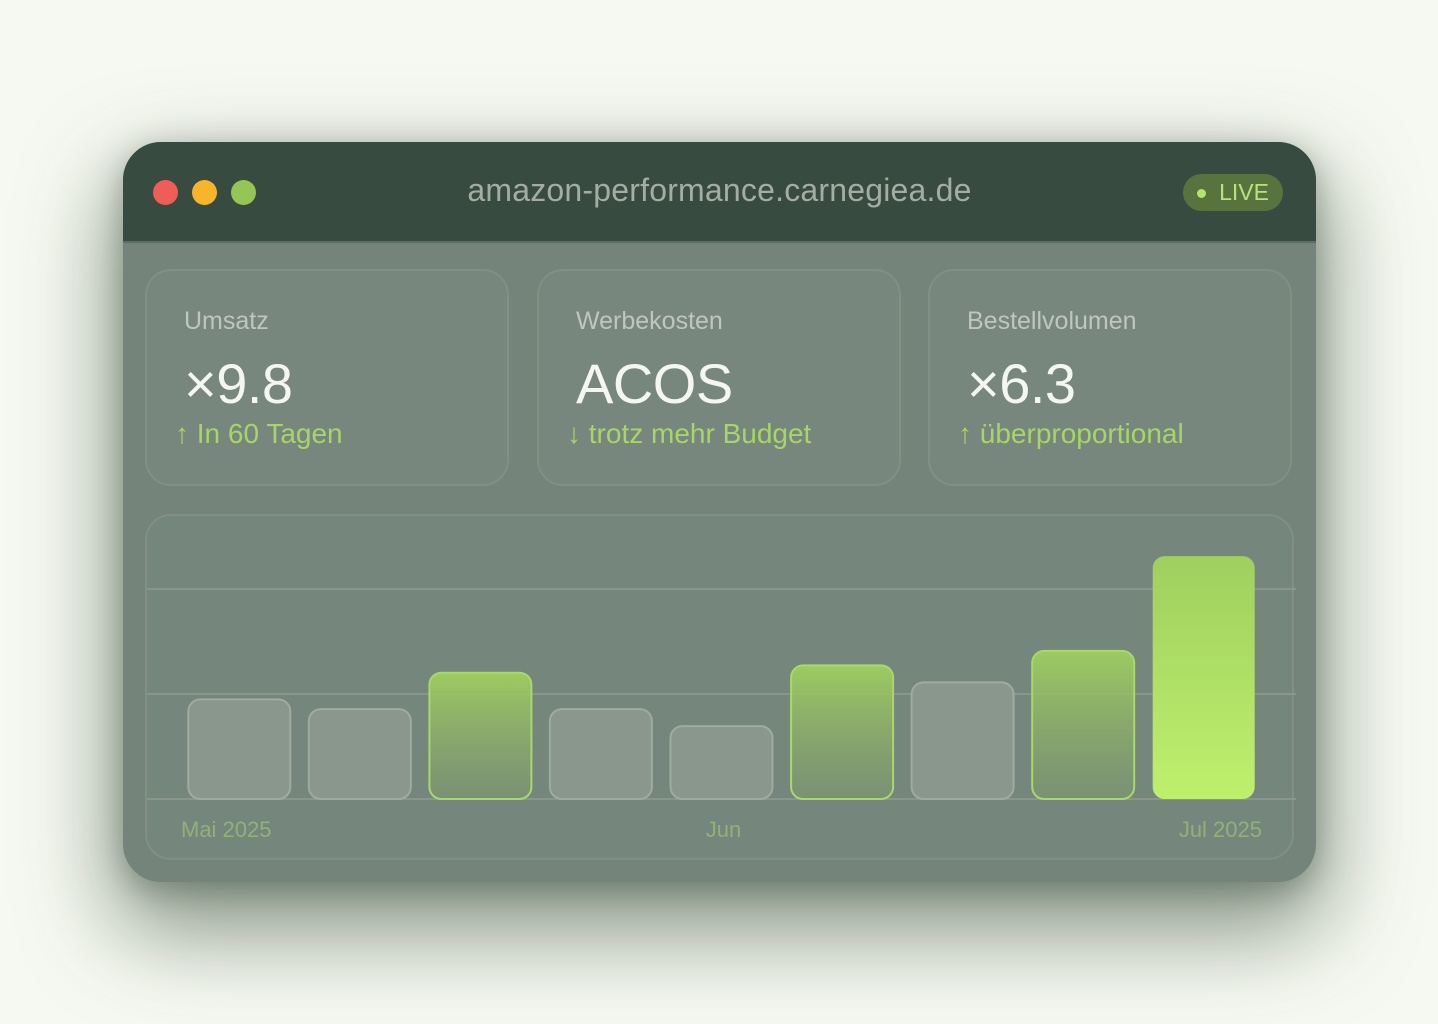 The image size is (1438, 1024). I want to click on kpi-value: ×6.3, so click(1021, 383).